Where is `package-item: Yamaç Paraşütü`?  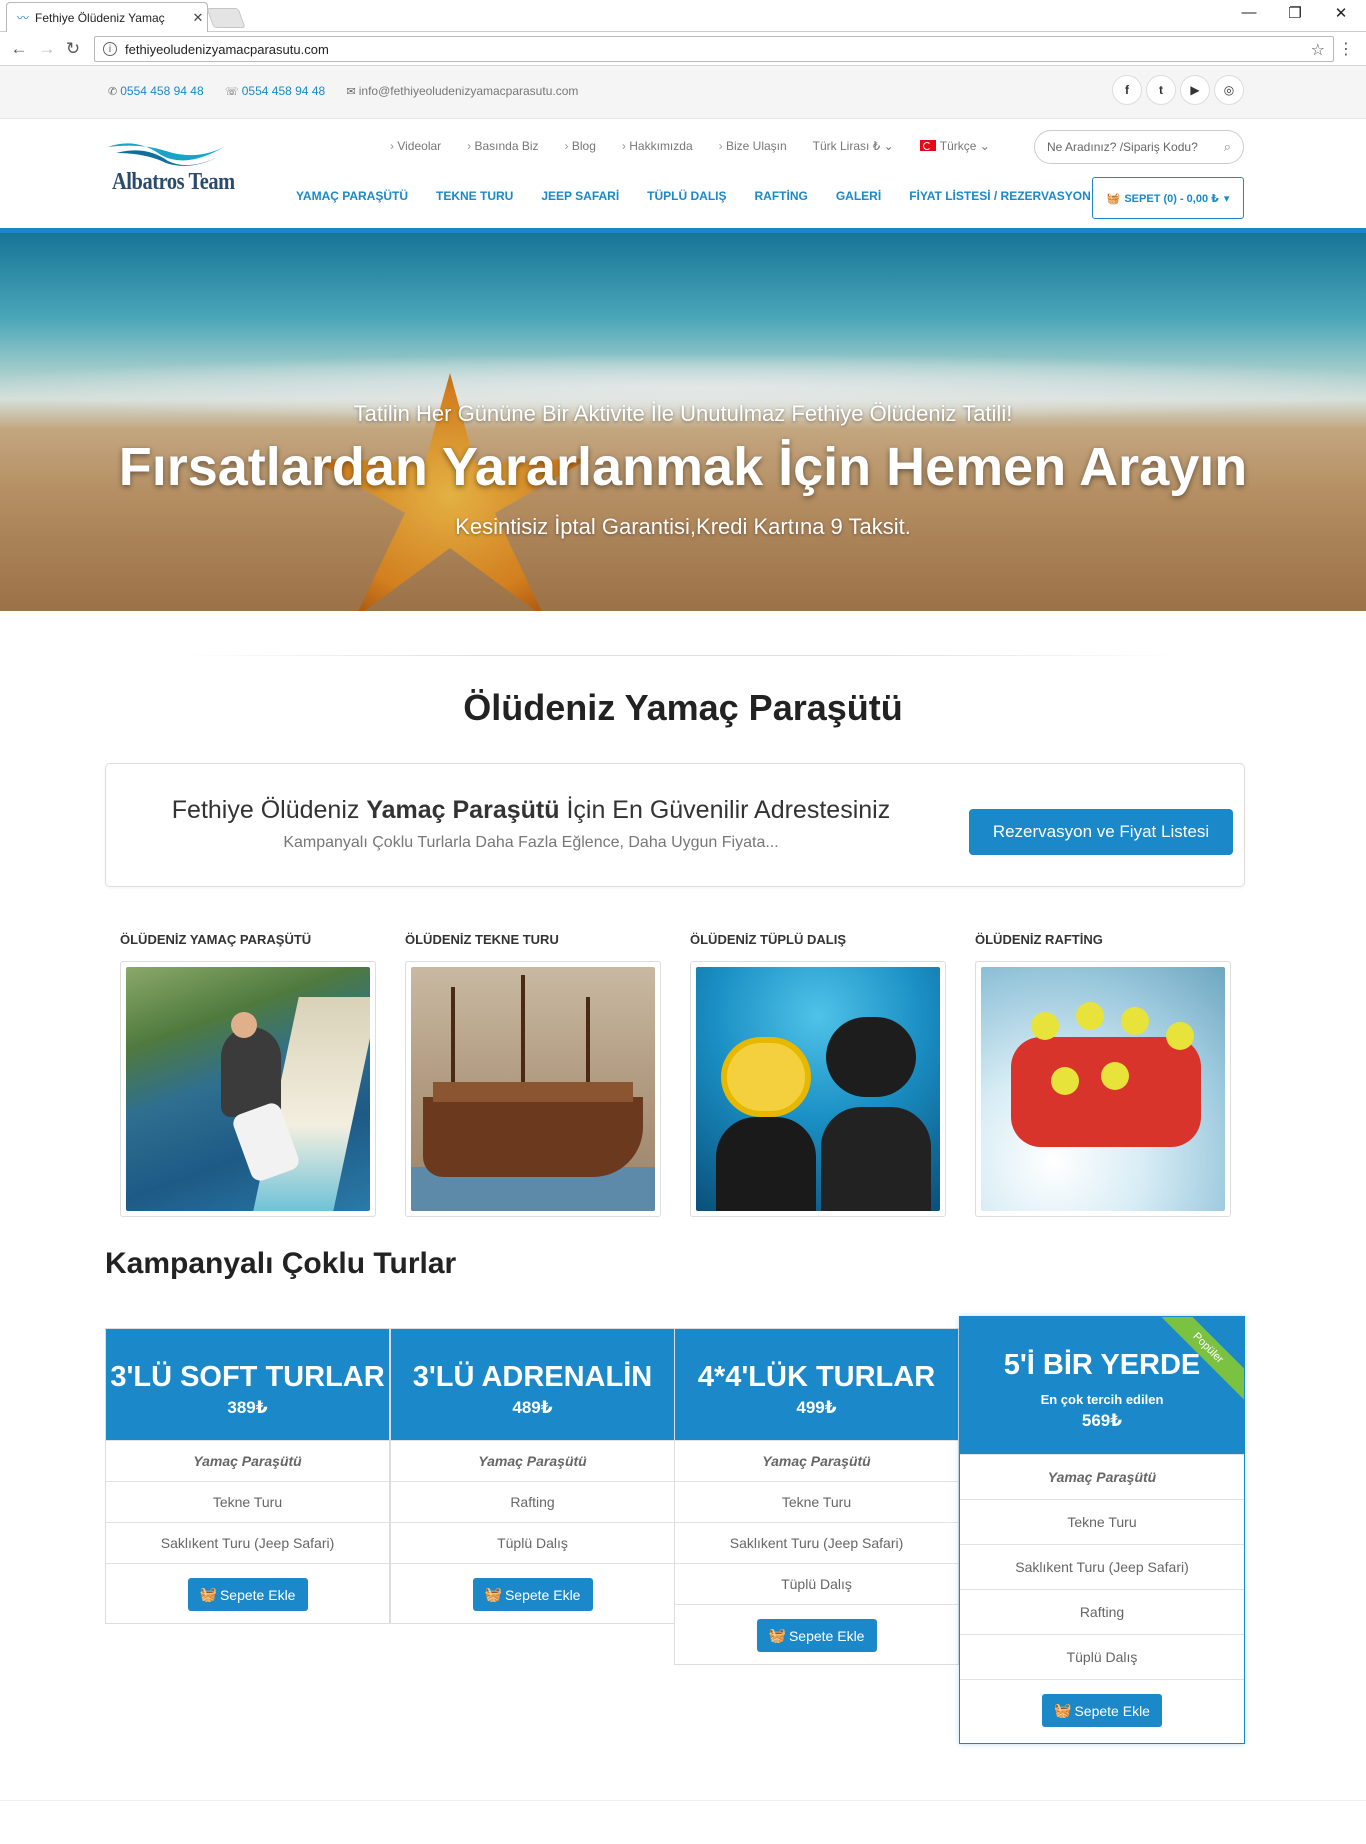 package-item: Yamaç Paraşütü is located at coordinates (816, 1460).